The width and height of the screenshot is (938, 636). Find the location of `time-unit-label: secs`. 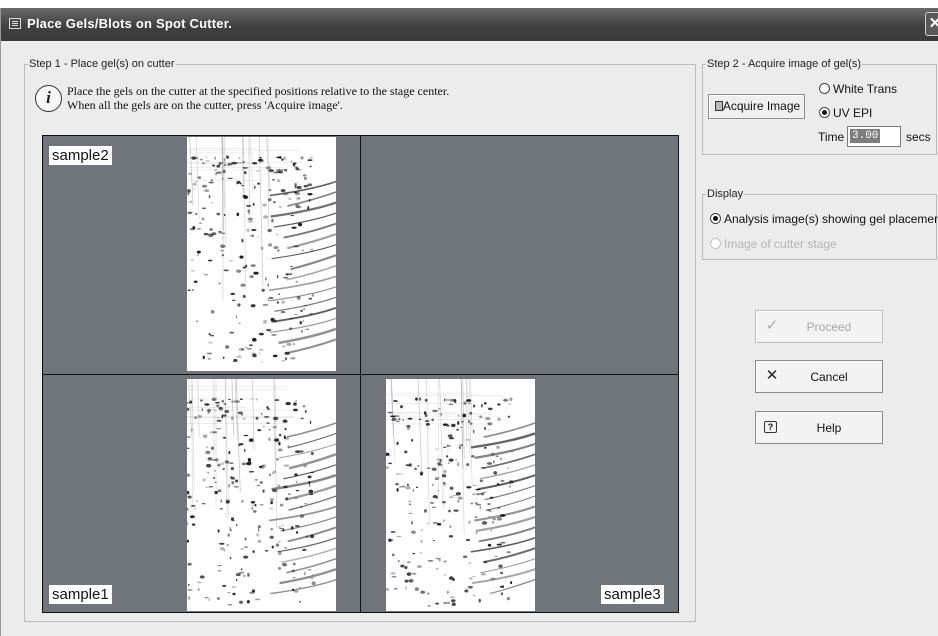

time-unit-label: secs is located at coordinates (918, 137).